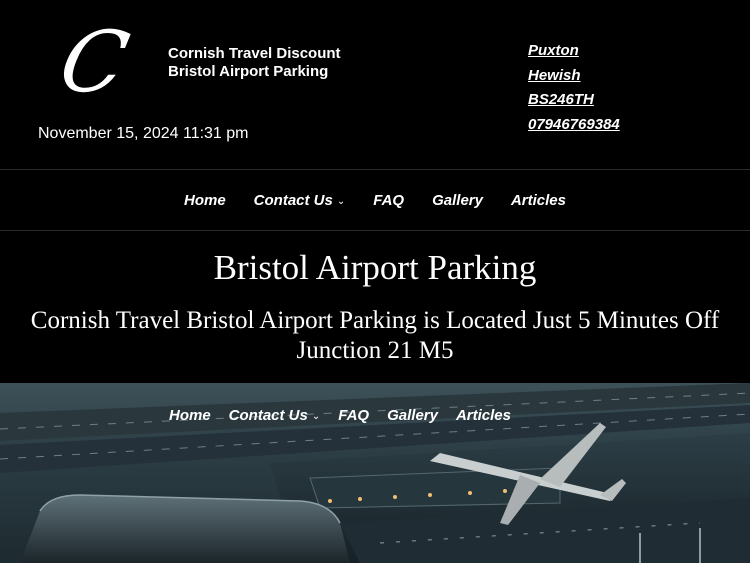  I want to click on address-link-town: Puxton, so click(628, 51).